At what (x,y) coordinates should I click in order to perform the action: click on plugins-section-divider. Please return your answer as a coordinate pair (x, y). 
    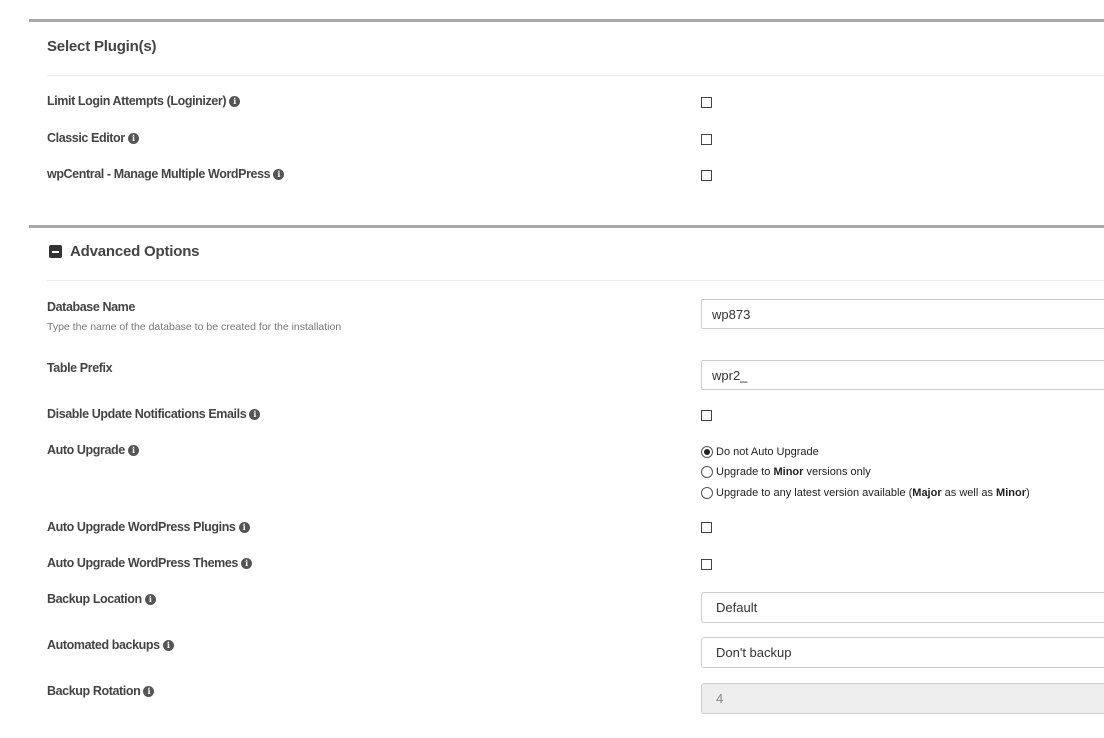
    Looking at the image, I should click on (575, 75).